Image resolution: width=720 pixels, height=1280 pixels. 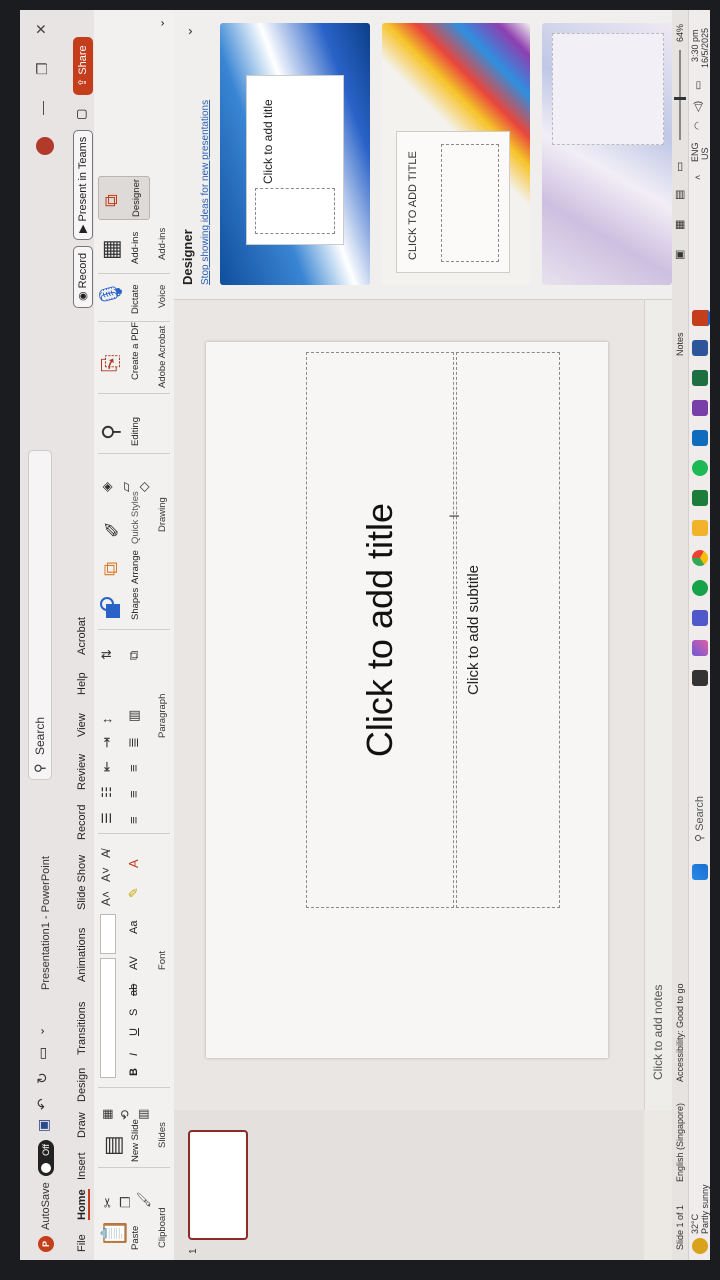 What do you see at coordinates (295, 154) in the screenshot?
I see `design-idea-card: Click to add title` at bounding box center [295, 154].